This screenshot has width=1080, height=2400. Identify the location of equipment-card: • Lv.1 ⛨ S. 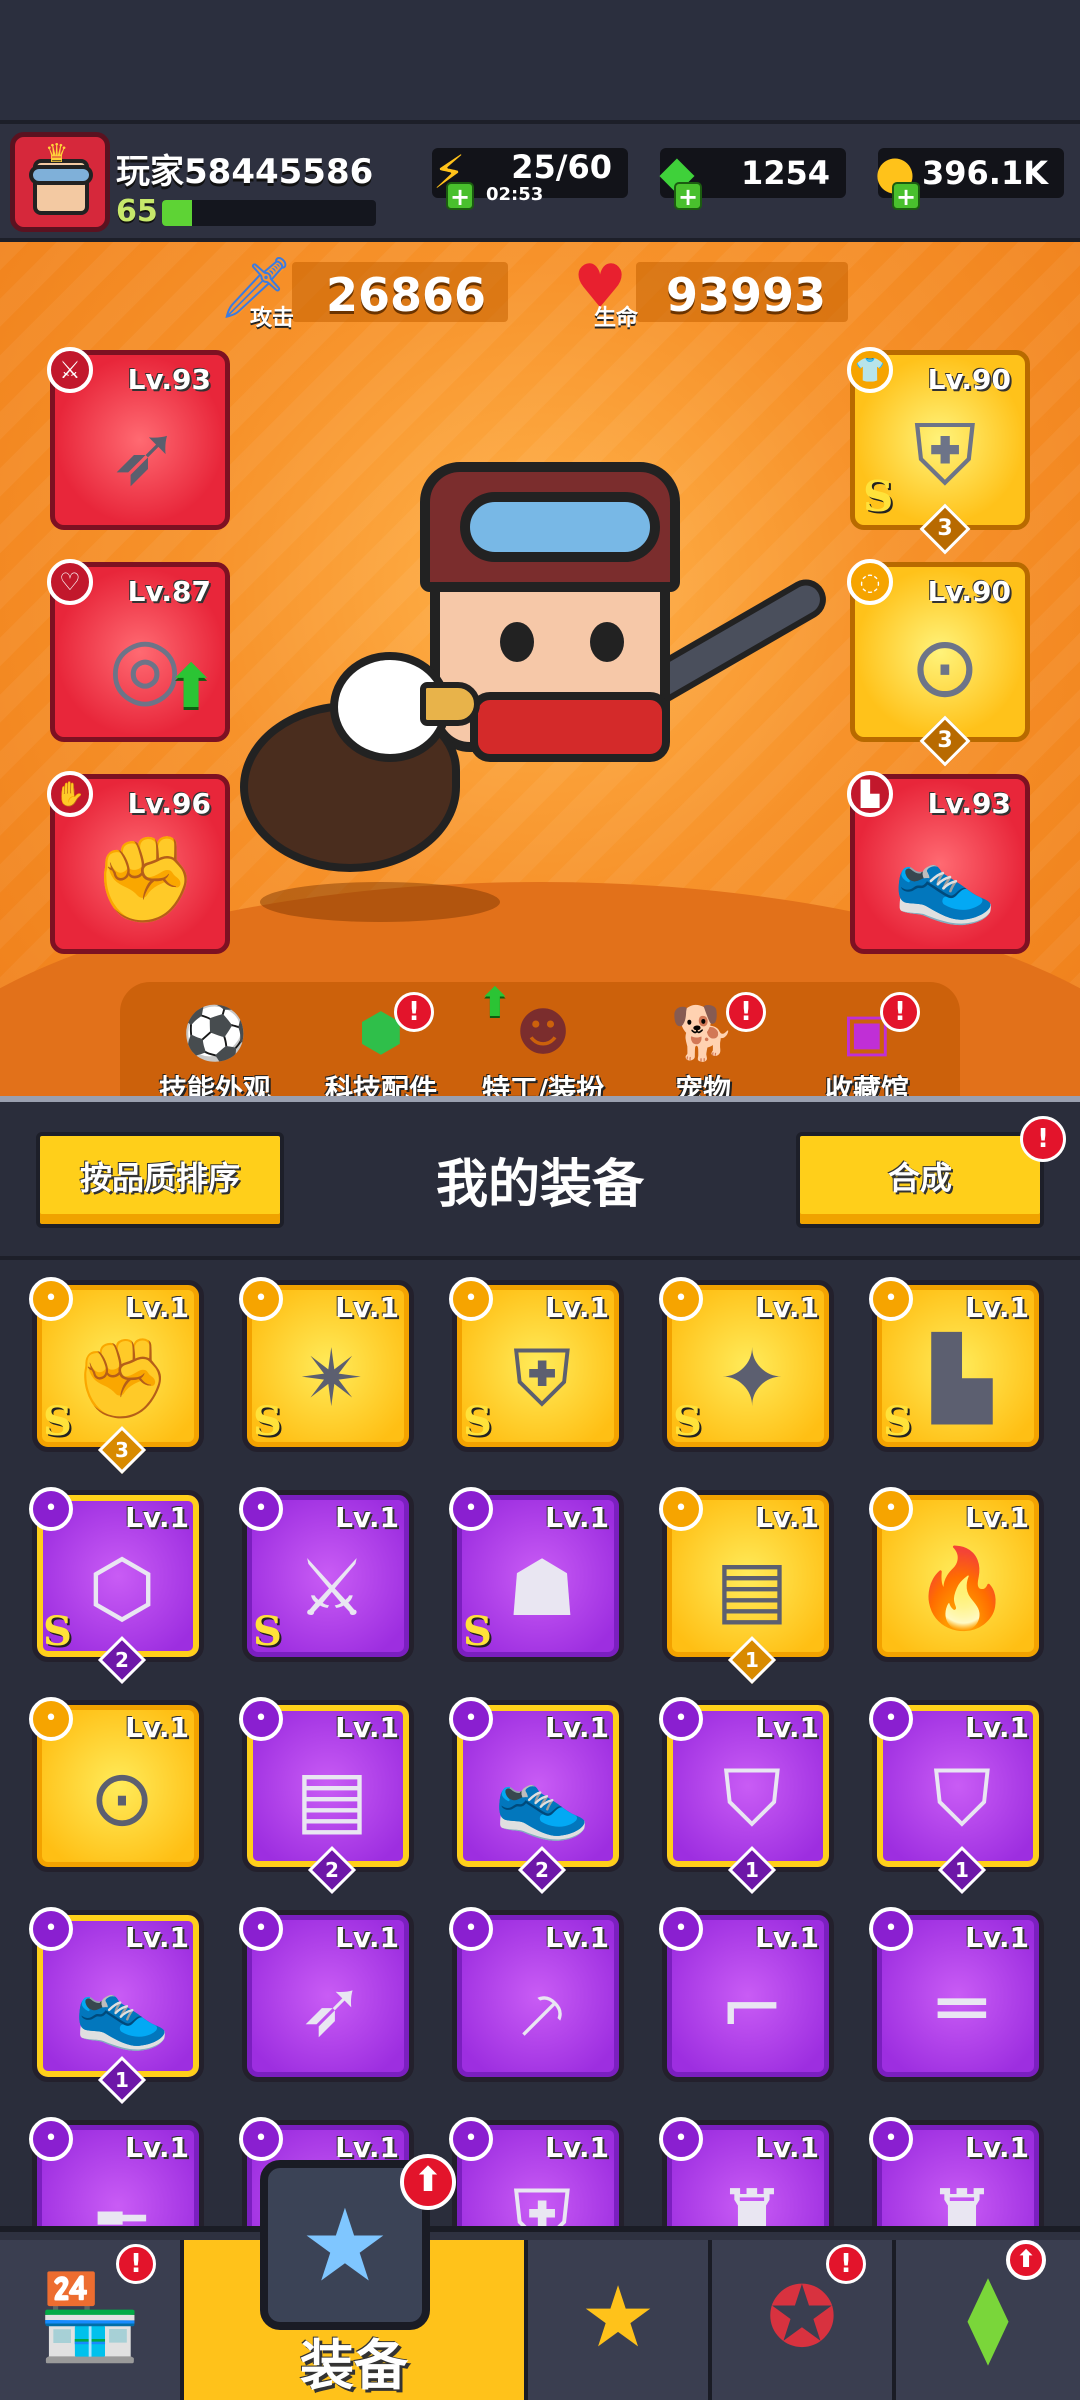
(536, 1364).